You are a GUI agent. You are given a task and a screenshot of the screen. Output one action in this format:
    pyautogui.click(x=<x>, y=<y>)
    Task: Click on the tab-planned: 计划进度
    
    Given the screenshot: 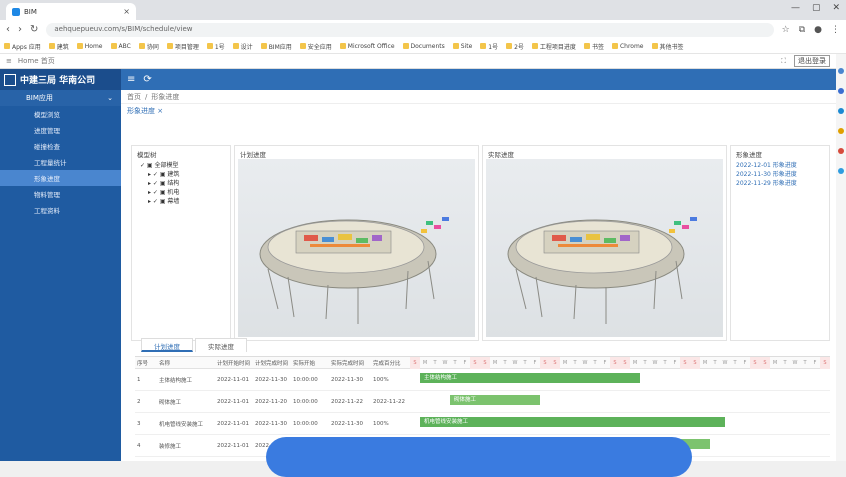 What is the action you would take?
    pyautogui.click(x=167, y=345)
    